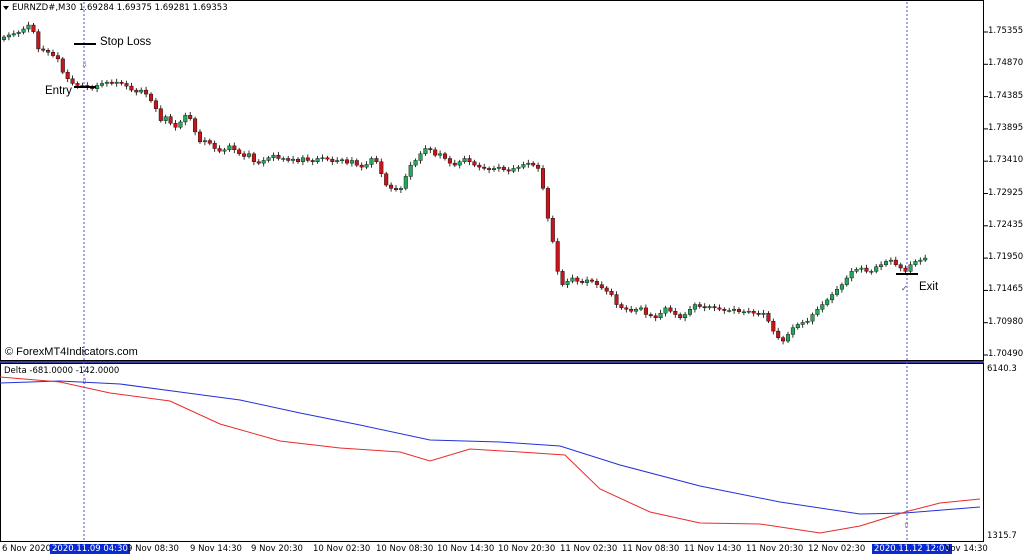 The image size is (1024, 557). Describe the element at coordinates (6, 8) in the screenshot. I see `chart-menu-triangle-icon` at that location.